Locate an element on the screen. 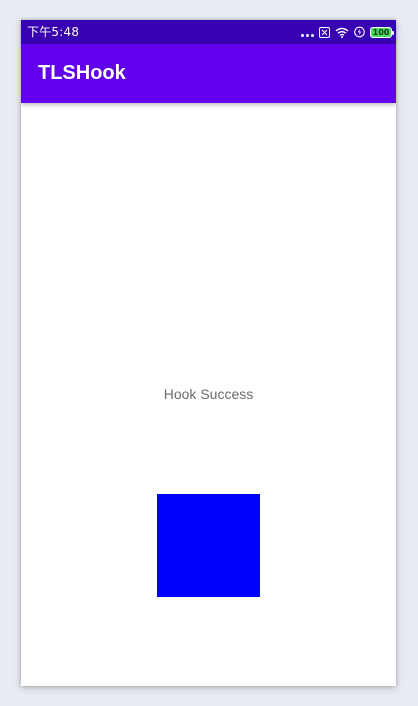 This screenshot has height=706, width=418. hook-status-text: Hook Success is located at coordinates (208, 394).